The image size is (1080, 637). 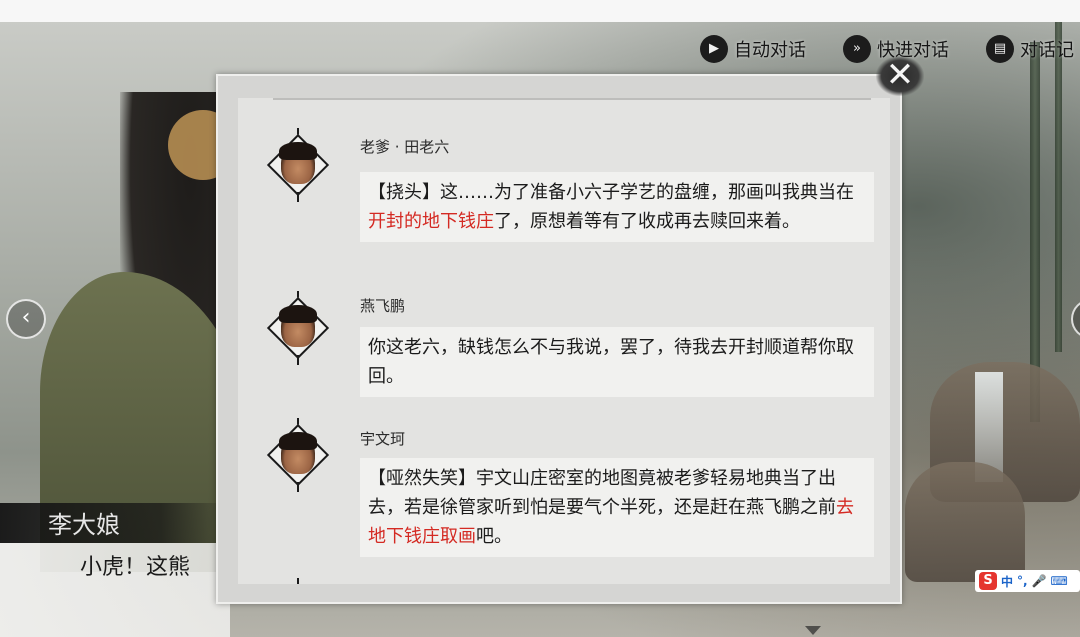 I want to click on fast-forward-icon: », so click(x=857, y=49).